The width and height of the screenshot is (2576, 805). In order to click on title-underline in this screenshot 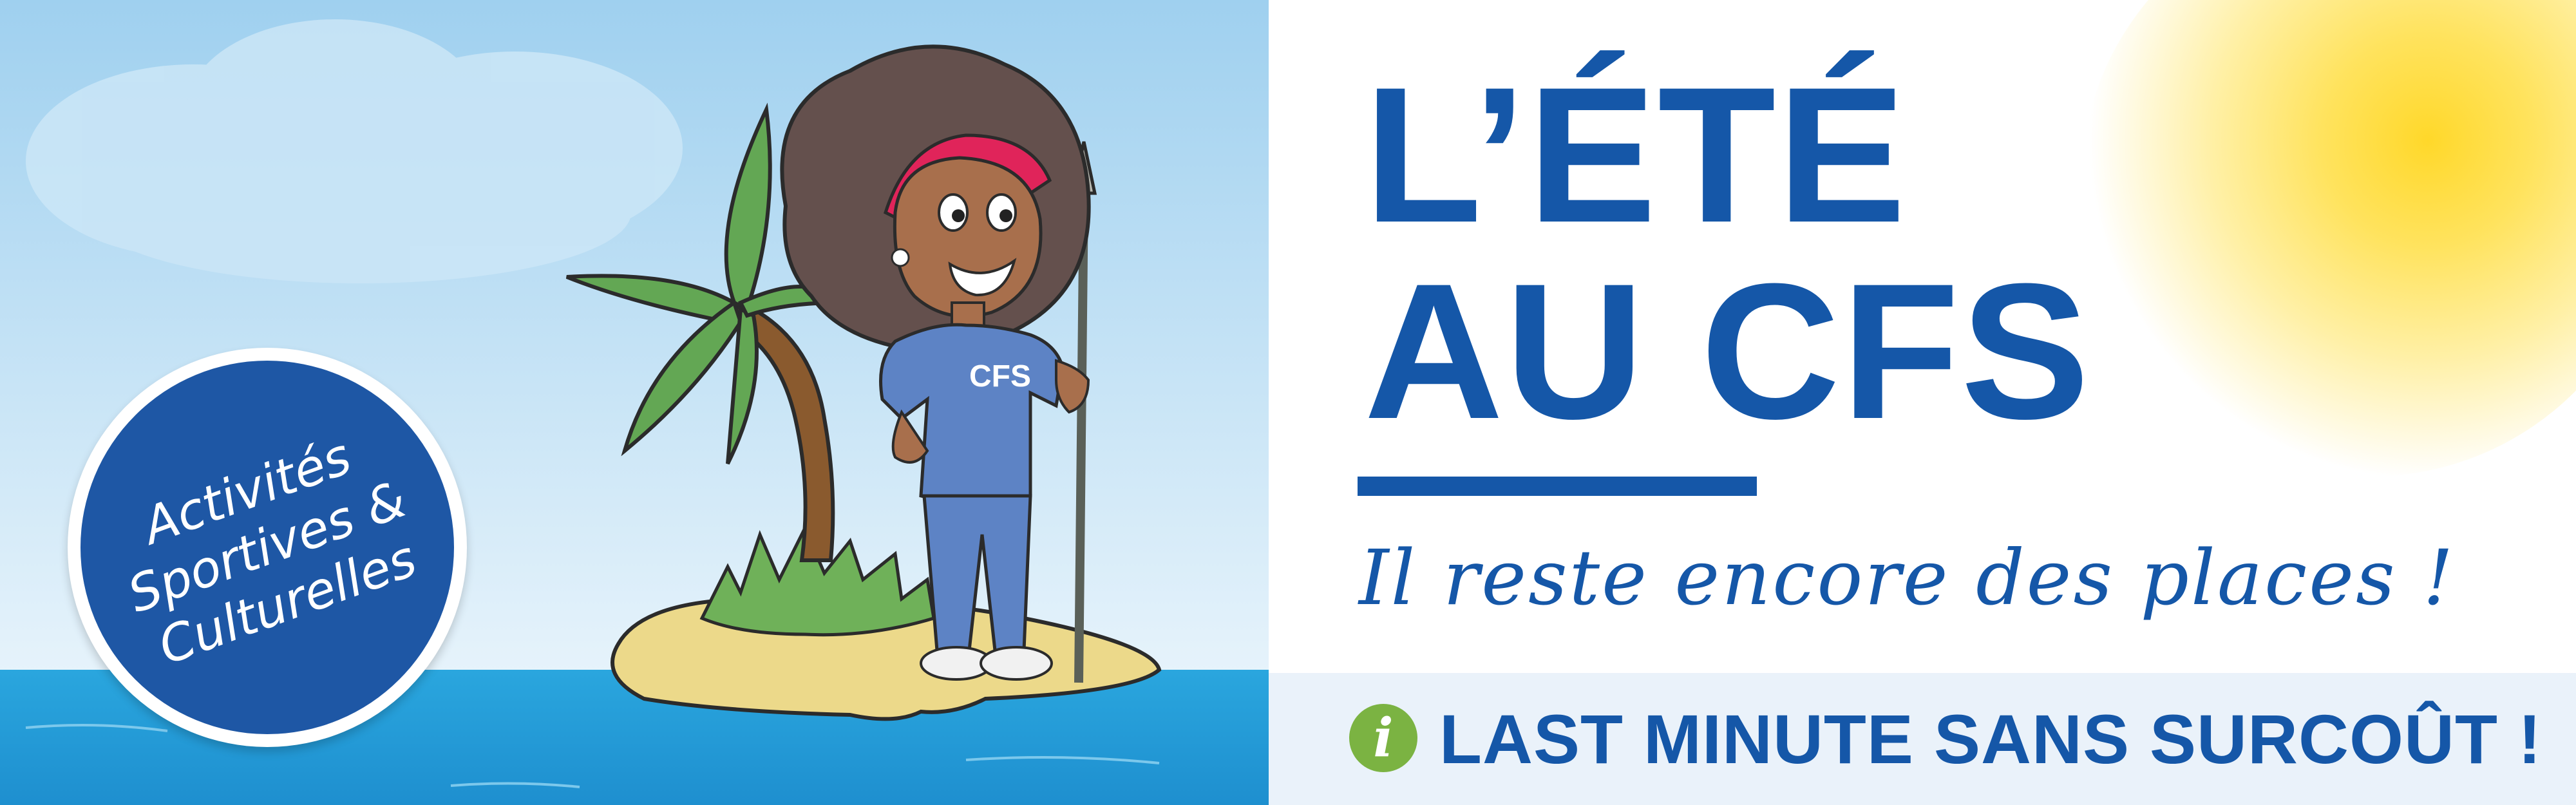, I will do `click(1558, 486)`.